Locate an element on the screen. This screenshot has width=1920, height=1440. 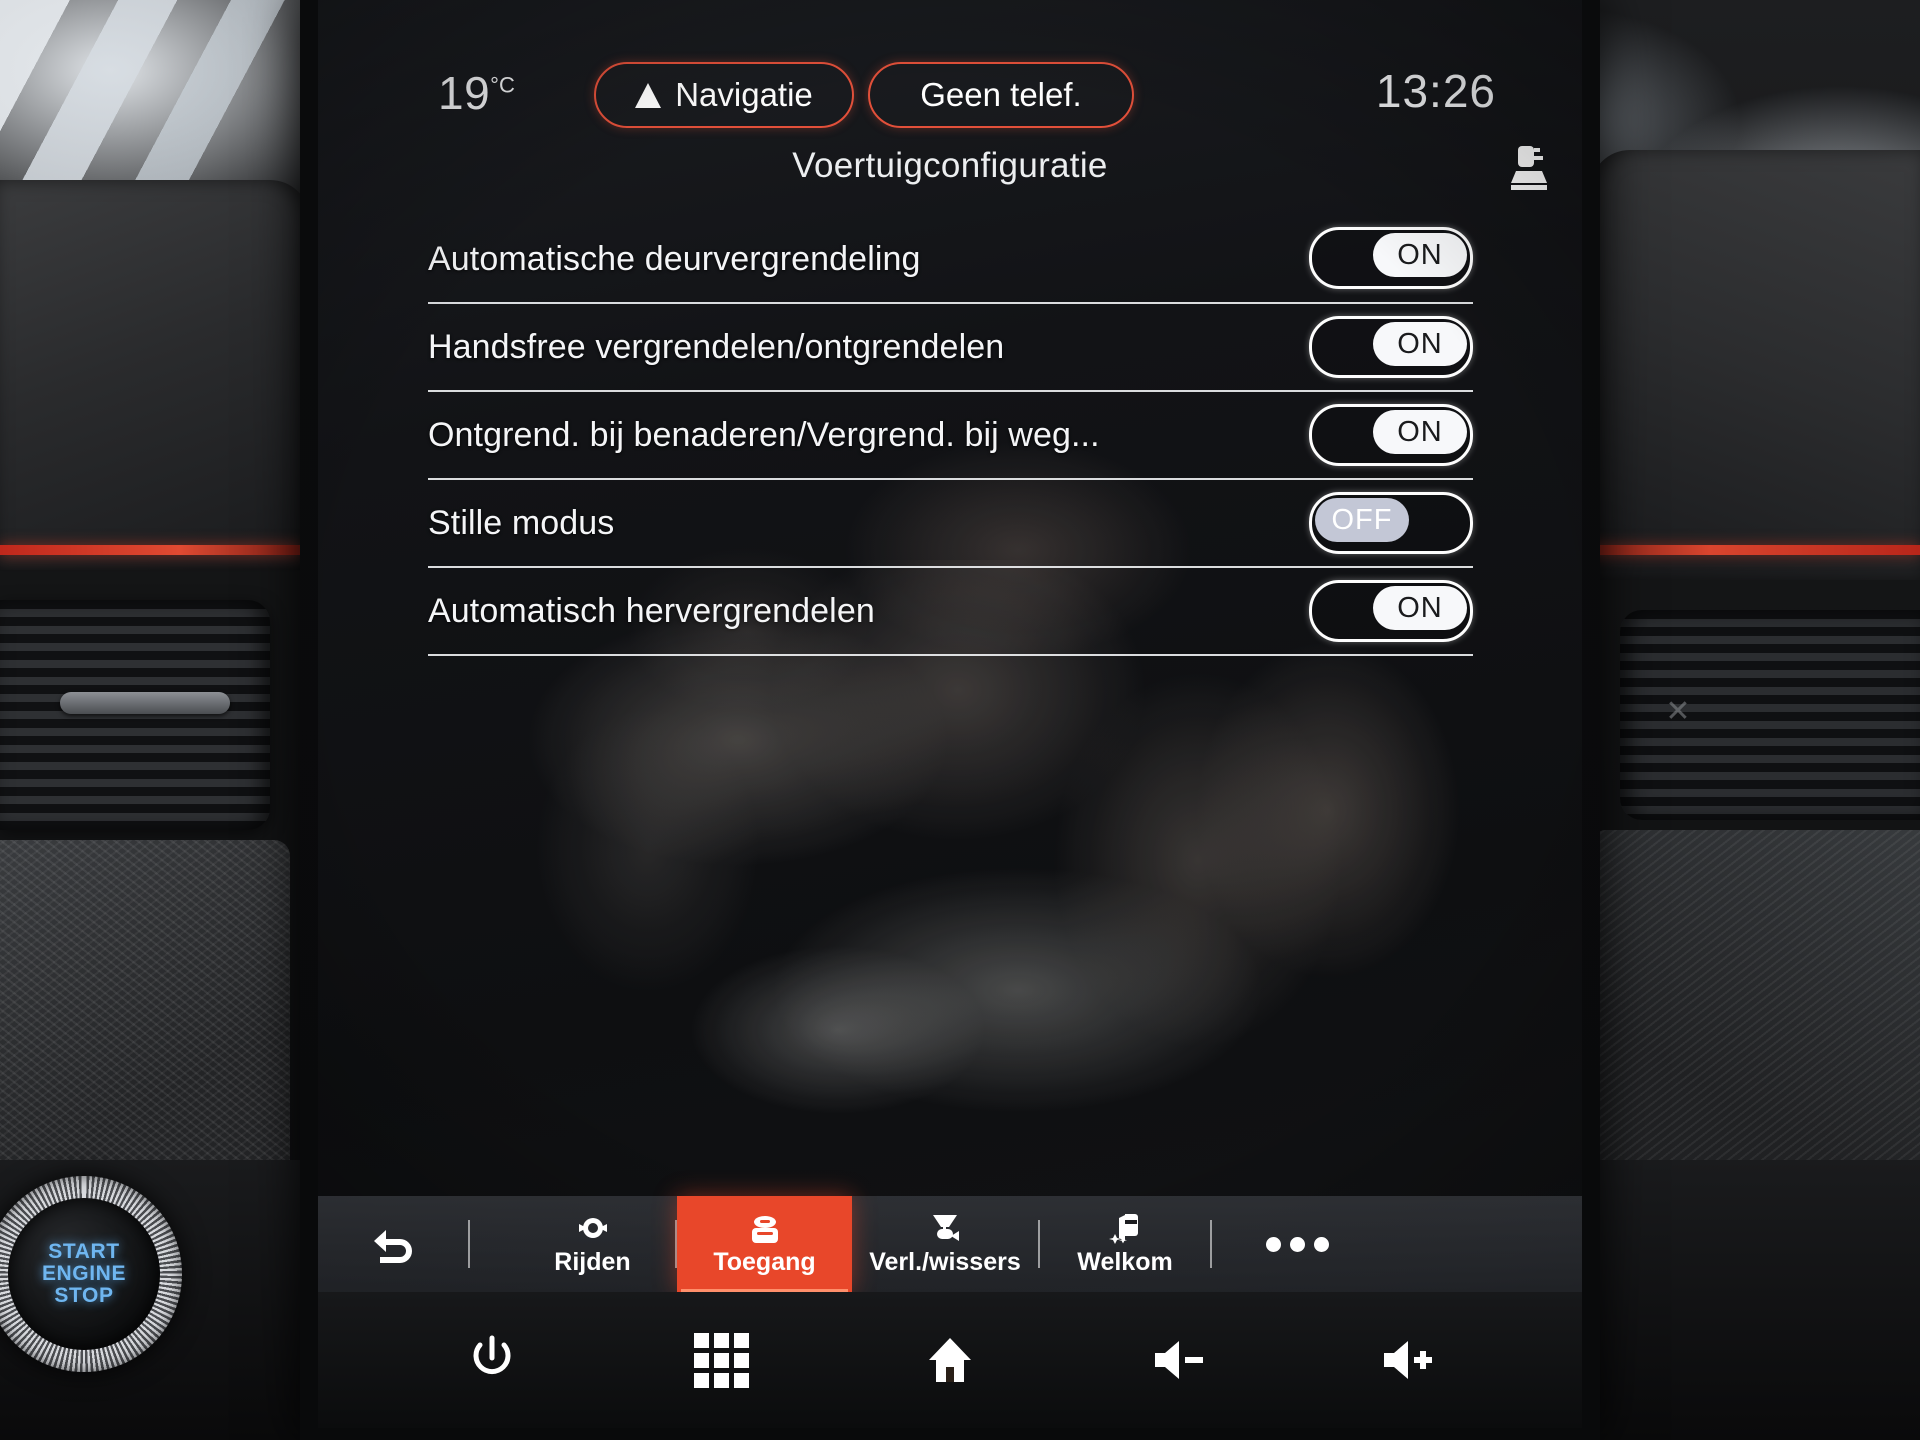
home-button is located at coordinates (950, 1360).